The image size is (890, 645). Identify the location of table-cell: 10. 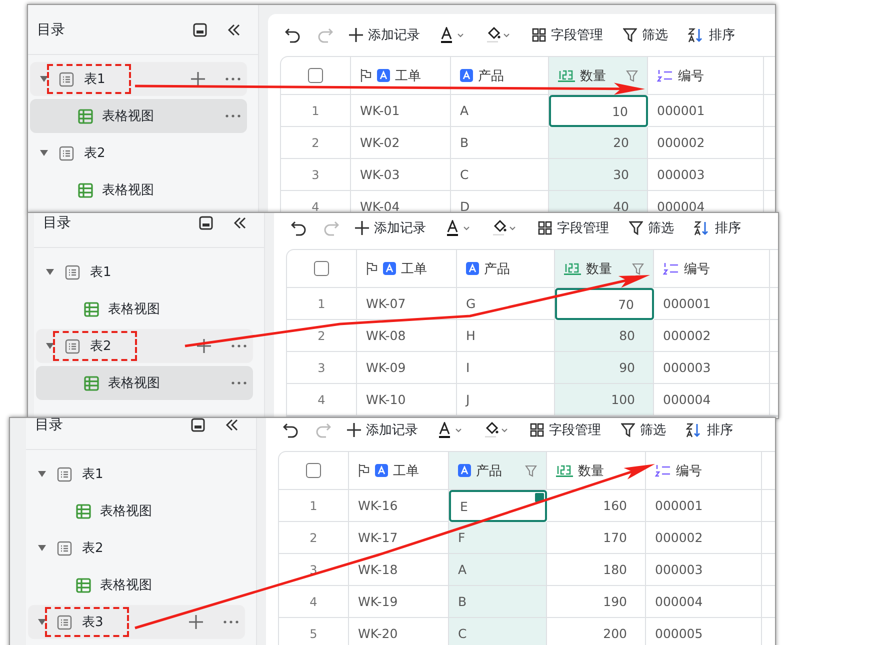
(598, 111).